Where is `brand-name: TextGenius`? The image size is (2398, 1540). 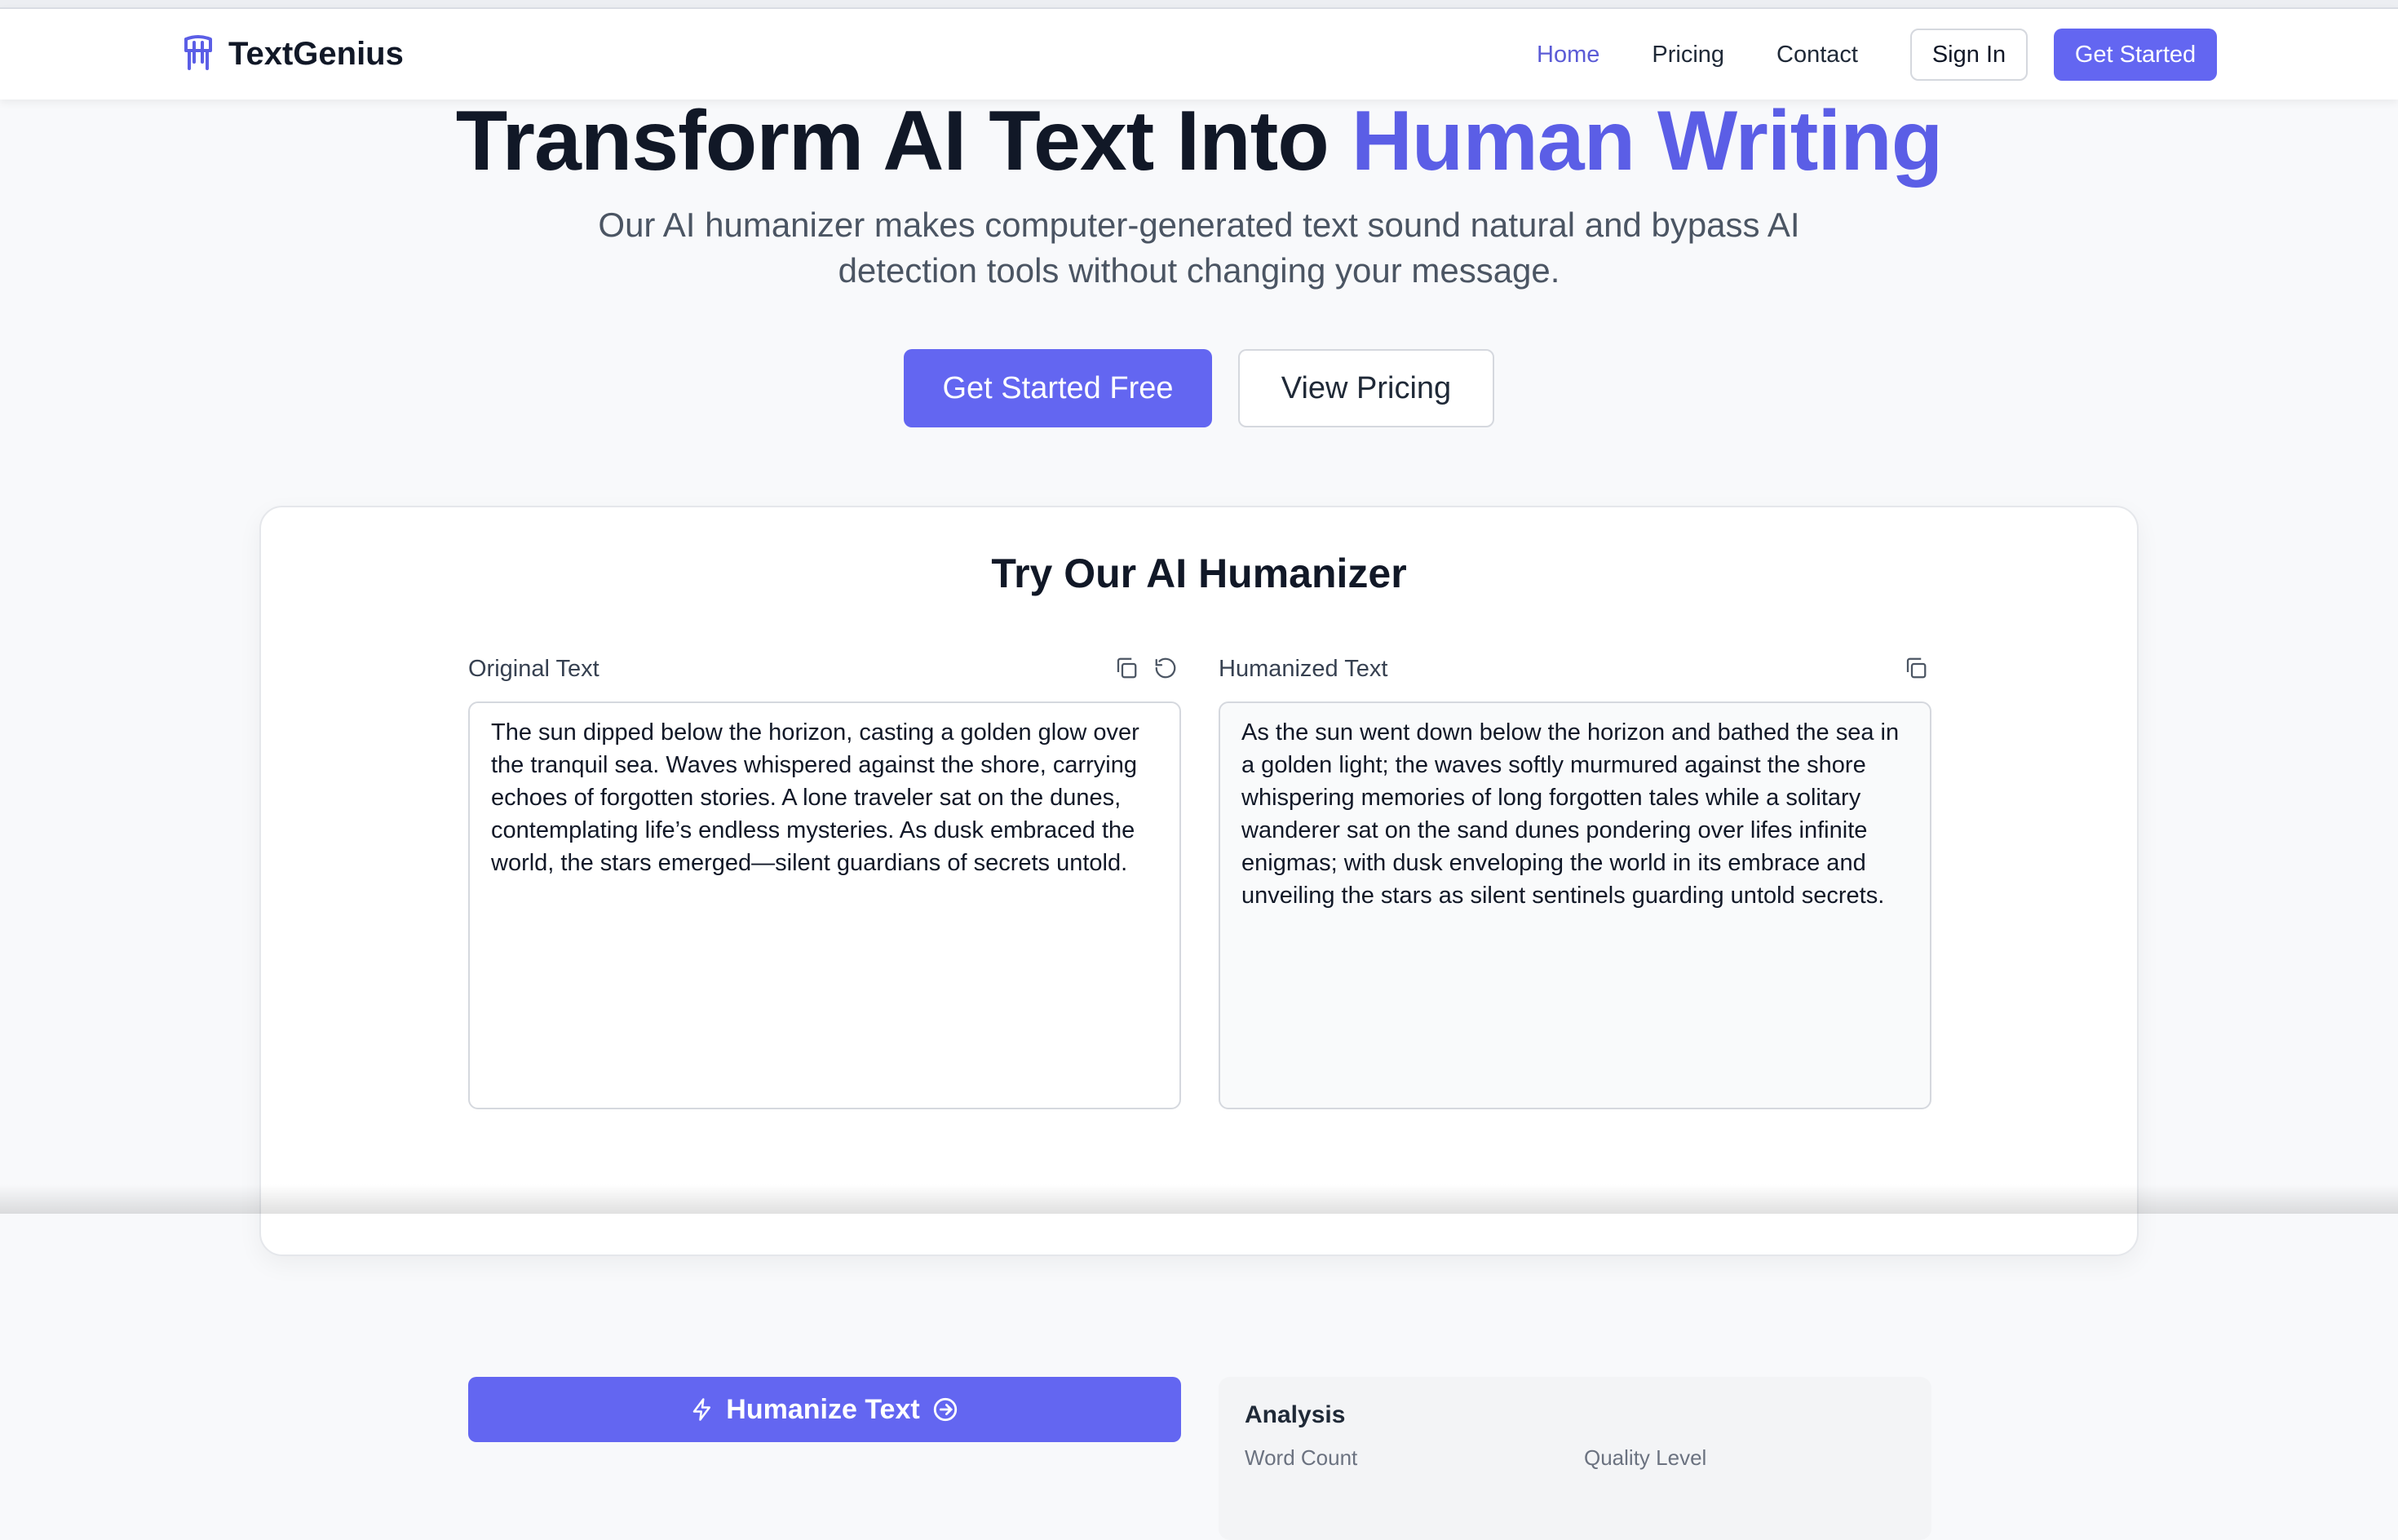 brand-name: TextGenius is located at coordinates (316, 53).